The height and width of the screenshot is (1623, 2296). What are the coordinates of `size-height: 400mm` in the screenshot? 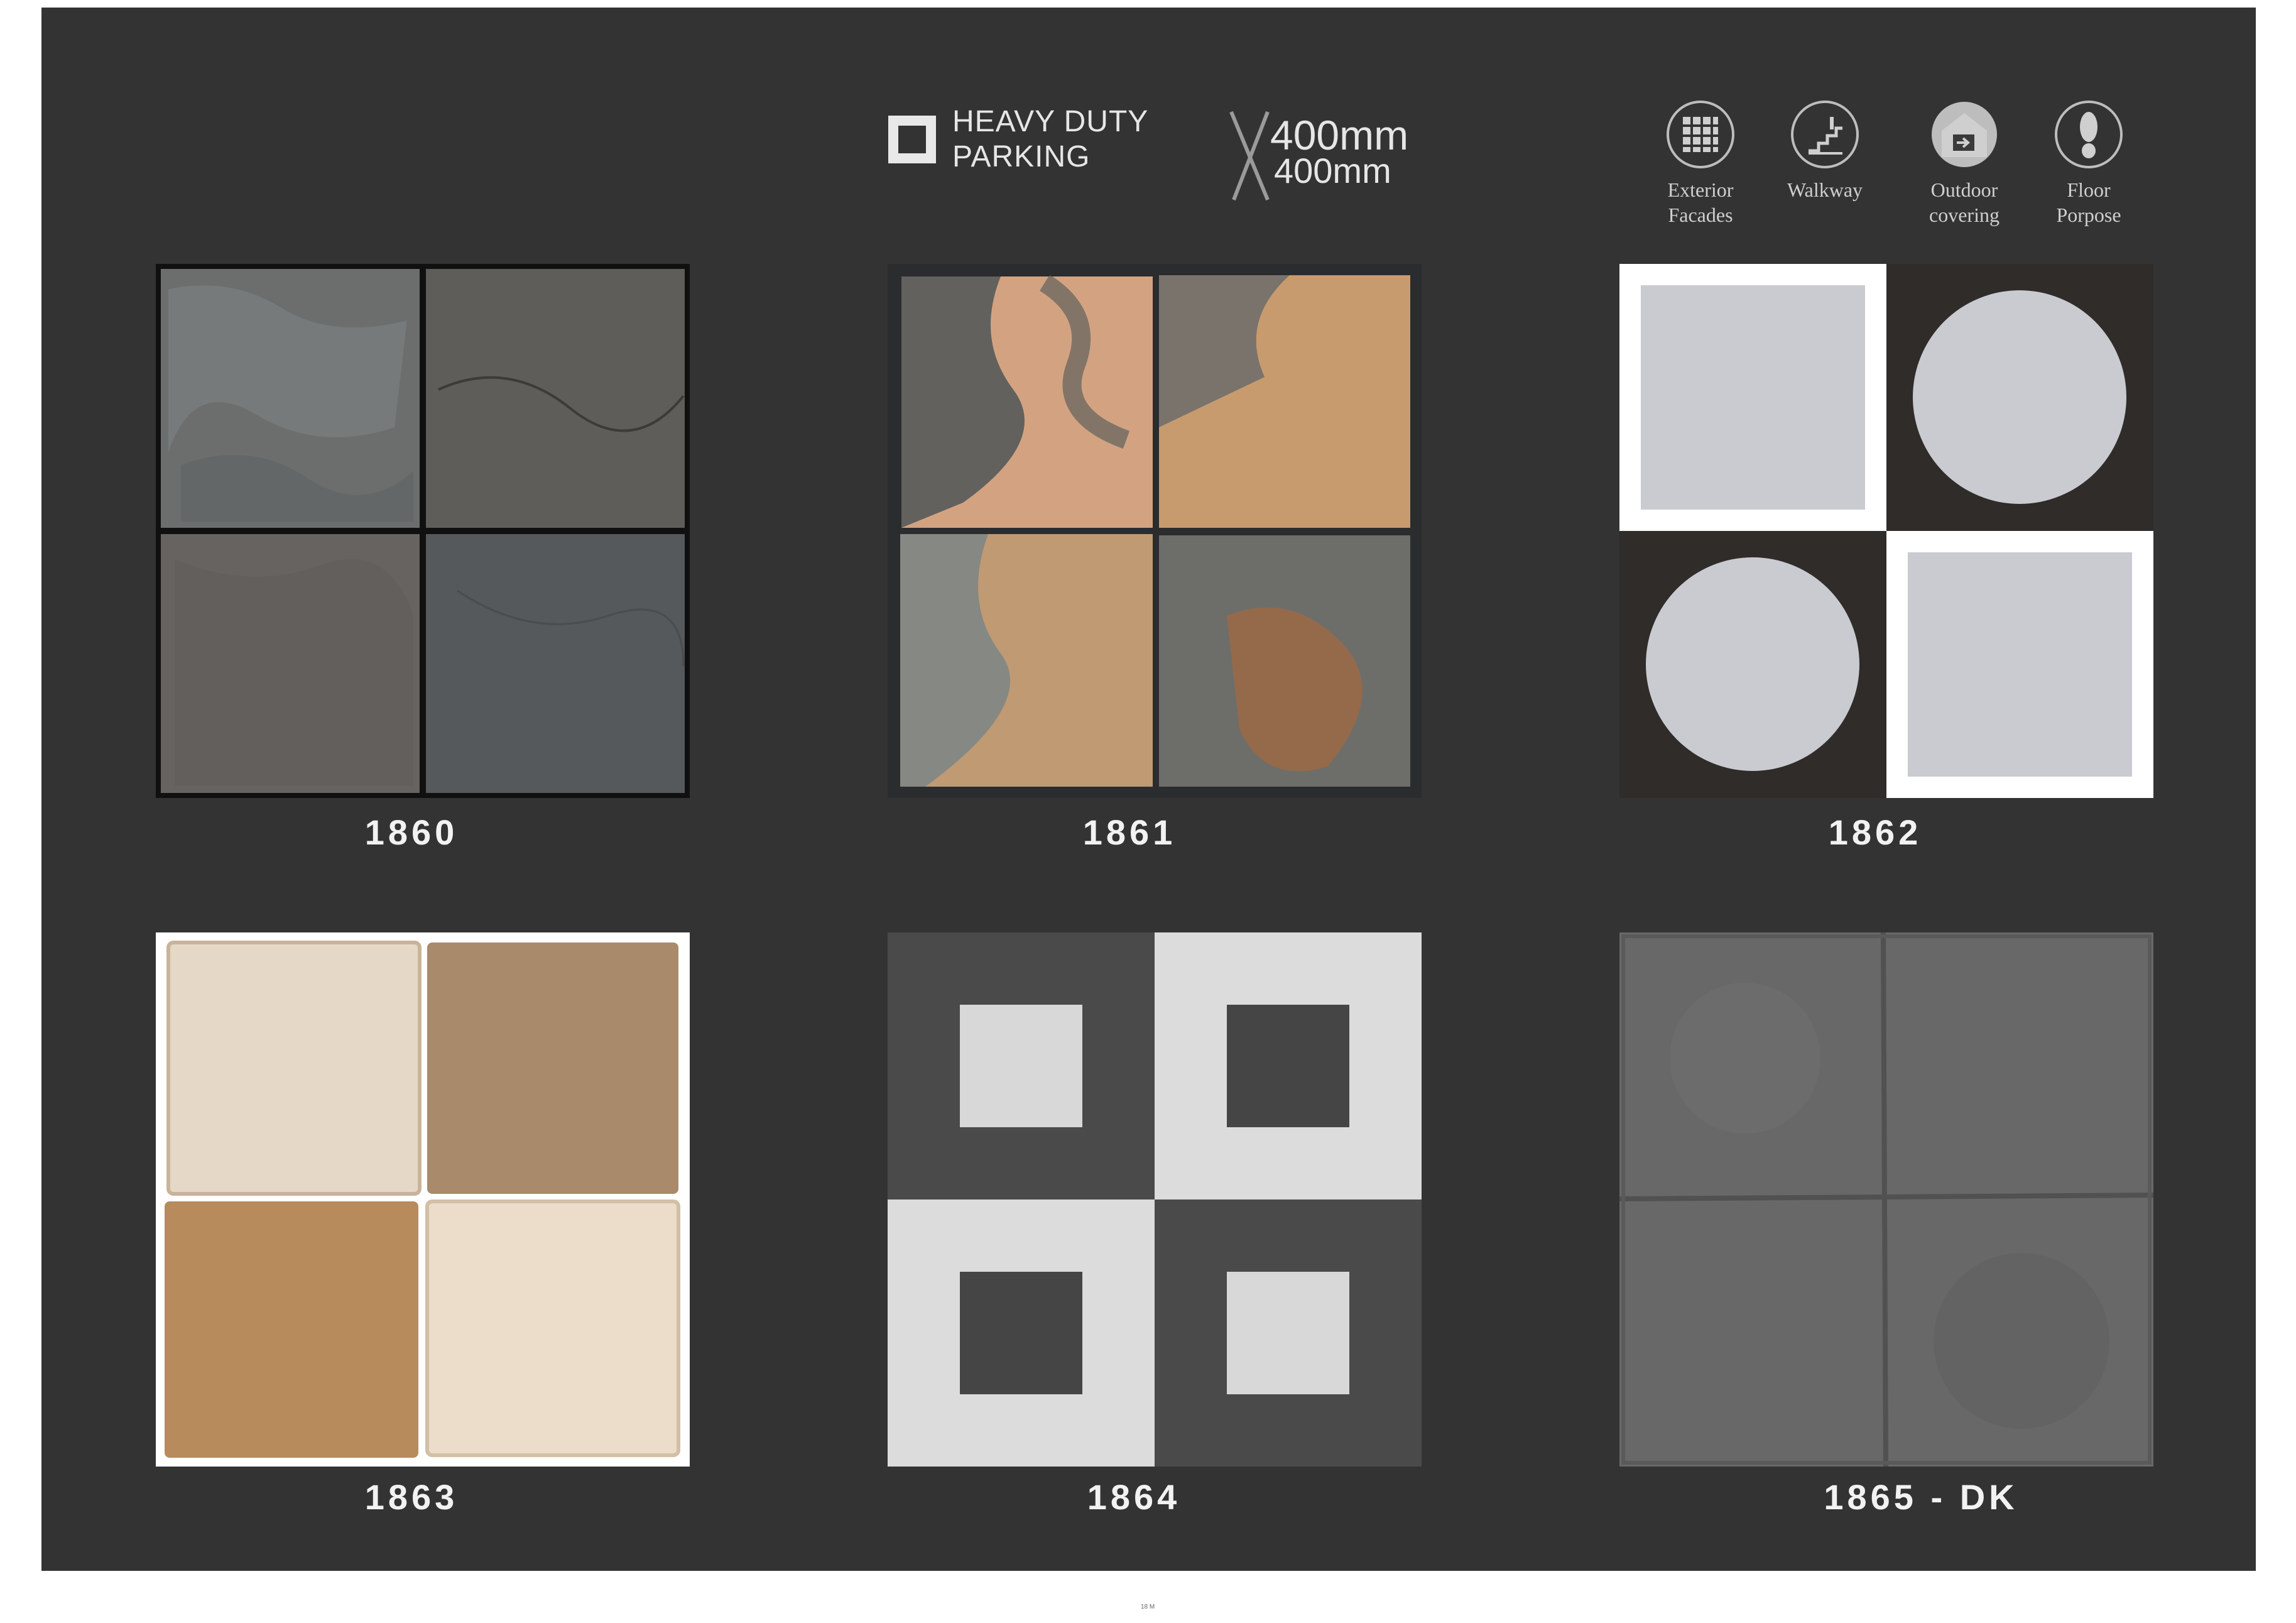 It's located at (1332, 170).